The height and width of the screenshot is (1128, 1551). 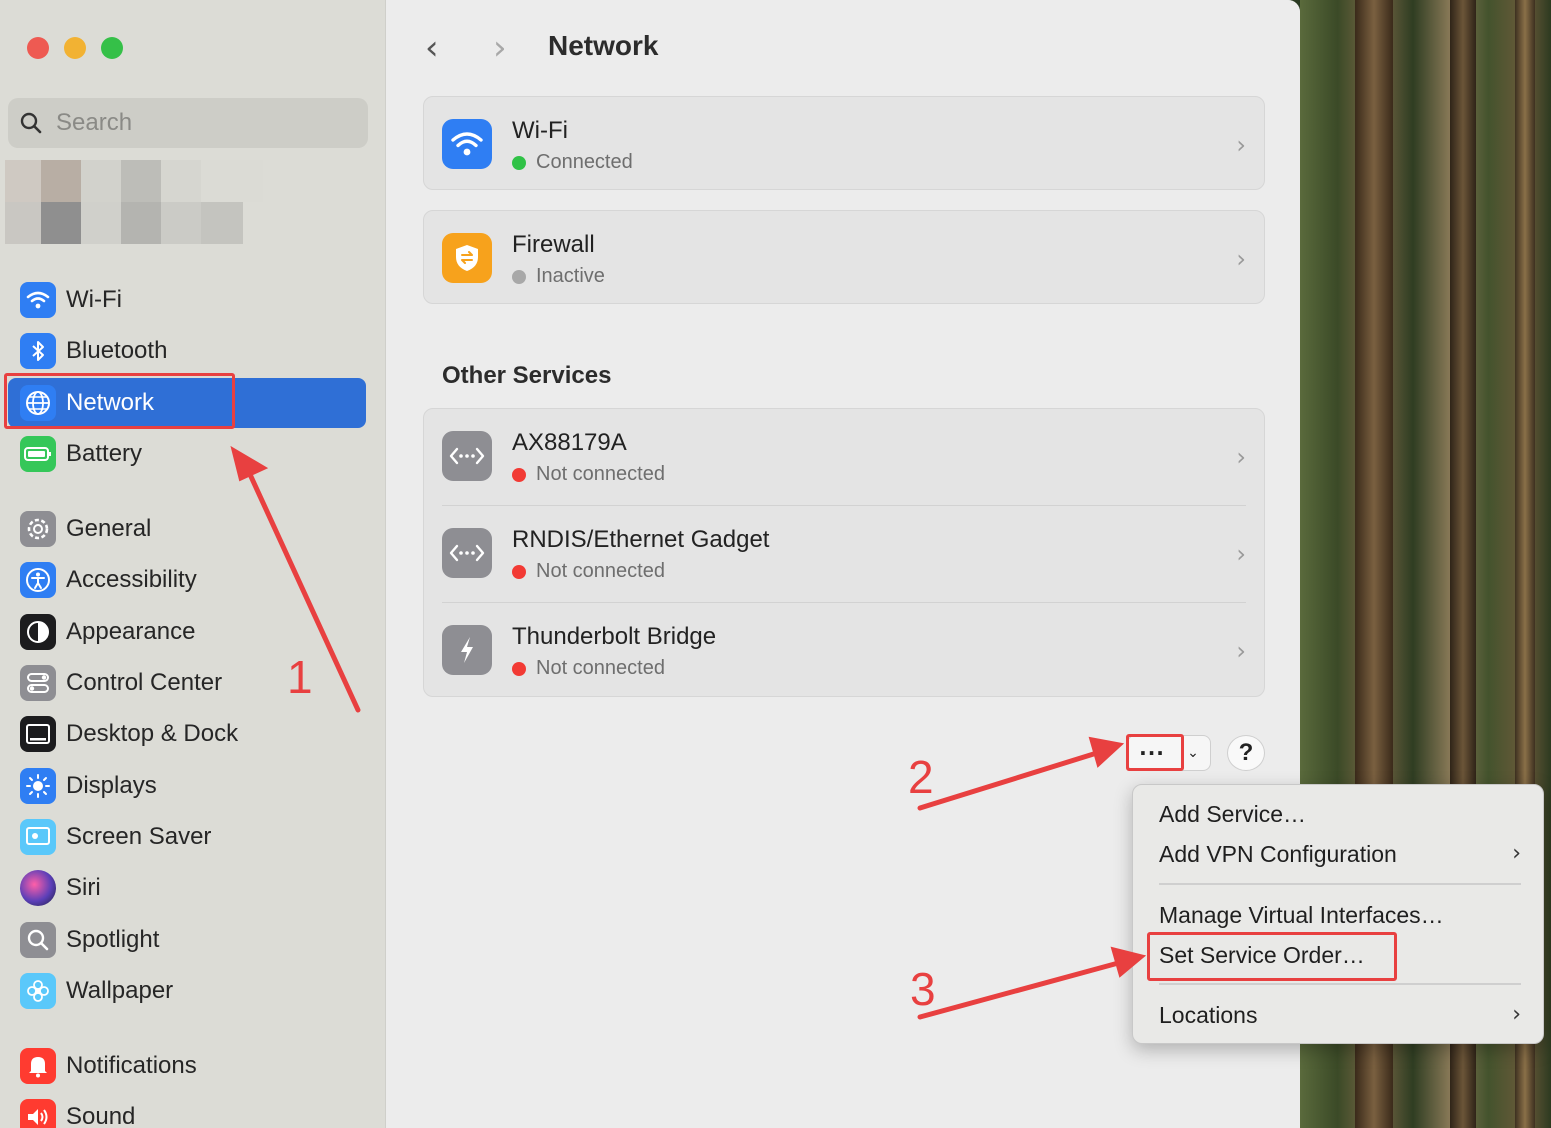 What do you see at coordinates (1278, 854) in the screenshot?
I see `menu-item-add-vpn-configuration: Add VPN Configuration` at bounding box center [1278, 854].